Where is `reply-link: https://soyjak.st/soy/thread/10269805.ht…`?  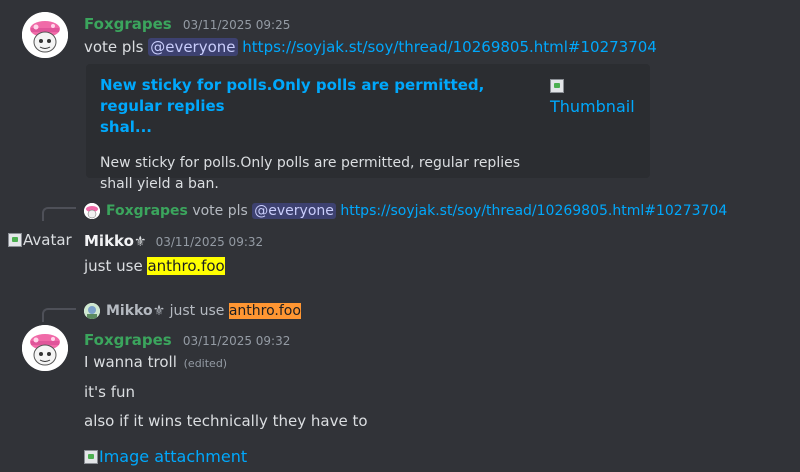
reply-link: https://soyjak.st/soy/thread/10269805.ht… is located at coordinates (534, 211).